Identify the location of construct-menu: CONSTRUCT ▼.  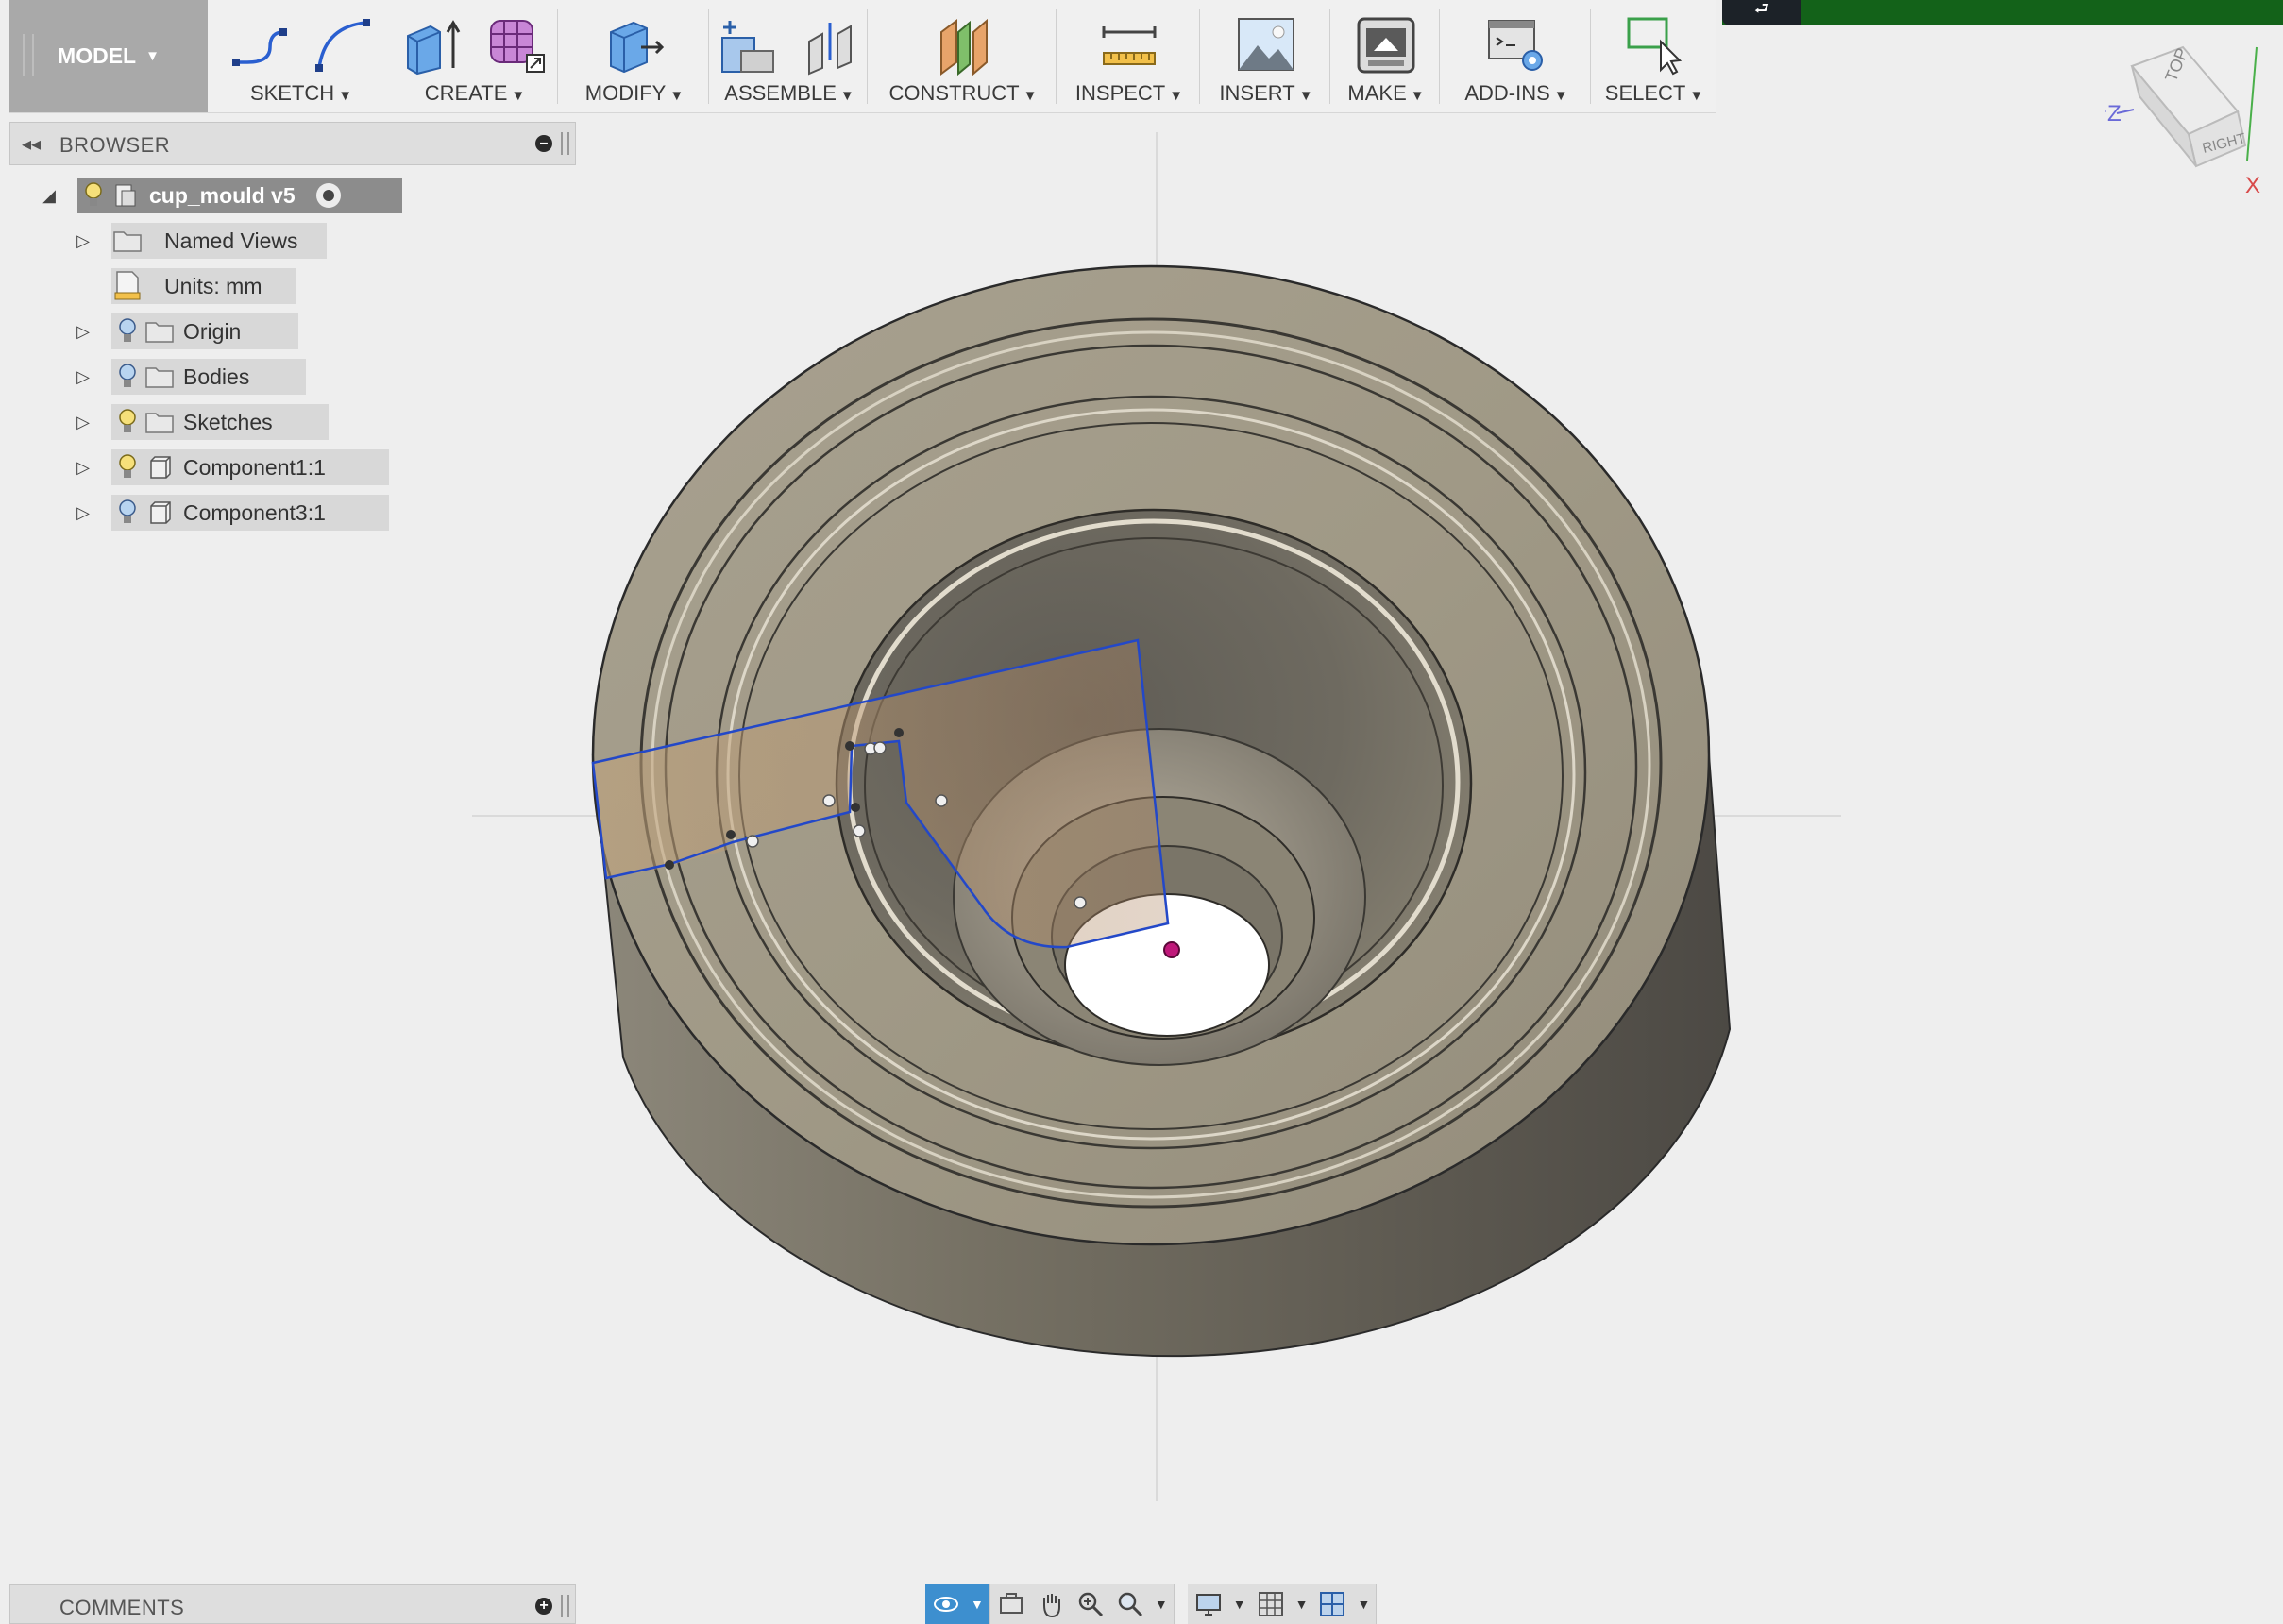
(963, 56).